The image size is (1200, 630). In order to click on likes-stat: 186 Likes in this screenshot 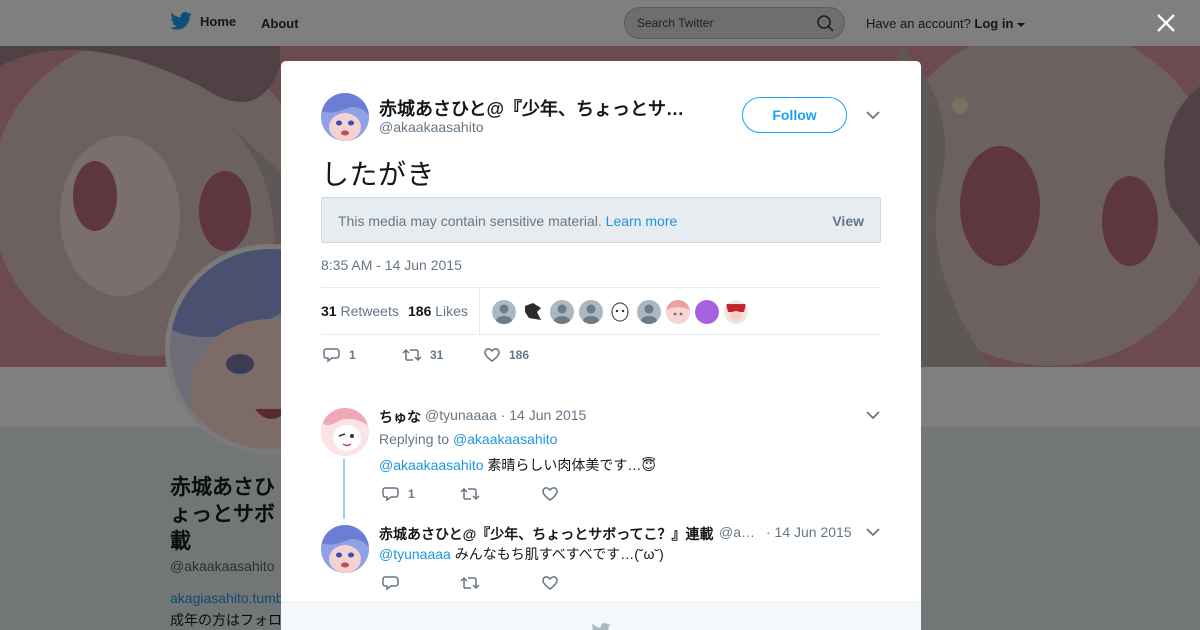, I will do `click(438, 311)`.